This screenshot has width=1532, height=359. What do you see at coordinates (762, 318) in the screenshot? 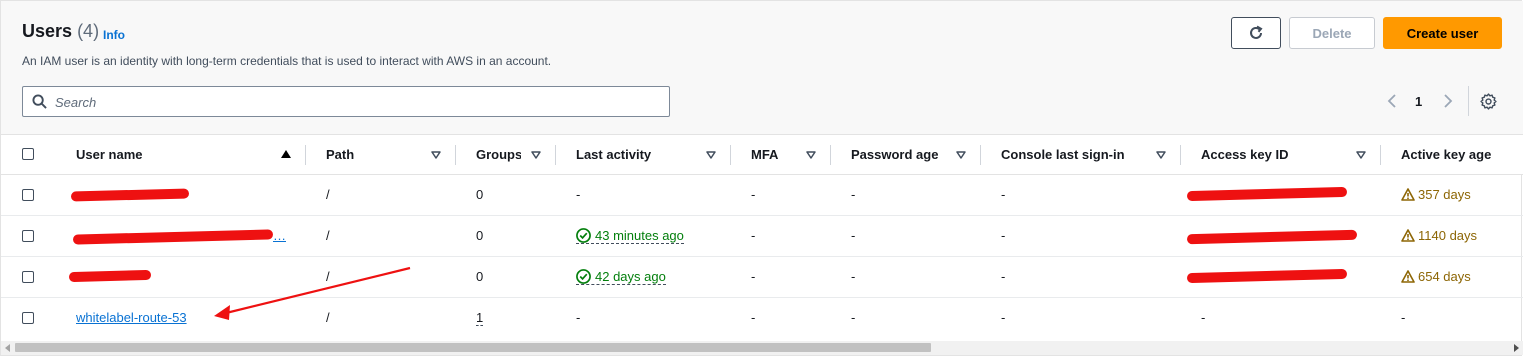
I see `table-row: whitelabel-route-53 / 1 - - - - - -` at bounding box center [762, 318].